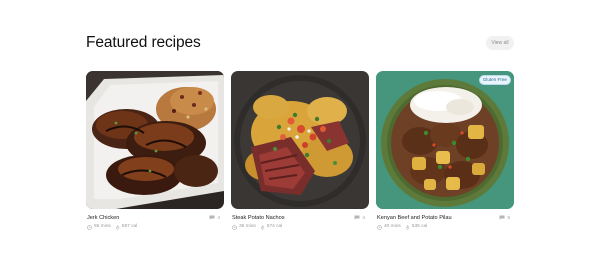 The width and height of the screenshot is (600, 275). Describe the element at coordinates (274, 226) in the screenshot. I see `recipe-calories-value: 574 cal` at that location.